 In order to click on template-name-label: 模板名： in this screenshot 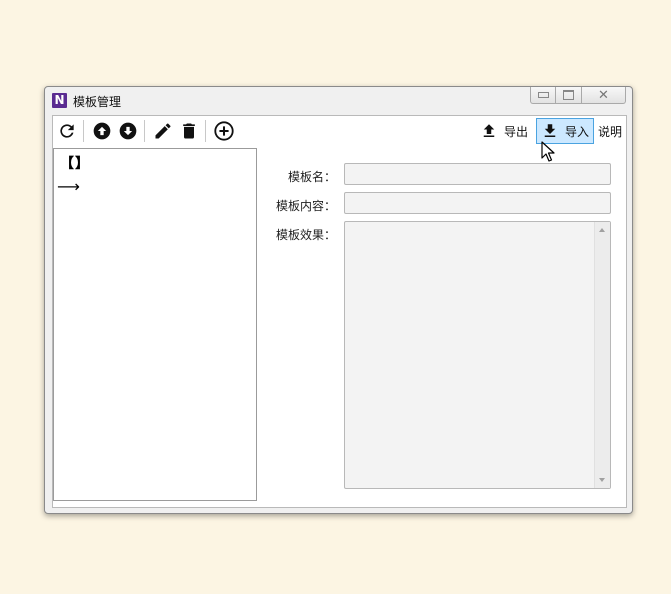, I will do `click(311, 177)`.